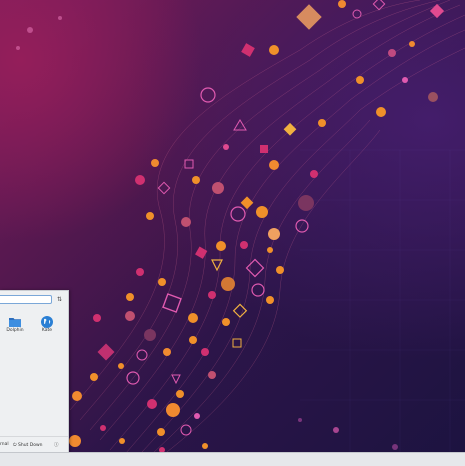 Image resolution: width=465 pixels, height=466 pixels. I want to click on folder-icon, so click(15, 320).